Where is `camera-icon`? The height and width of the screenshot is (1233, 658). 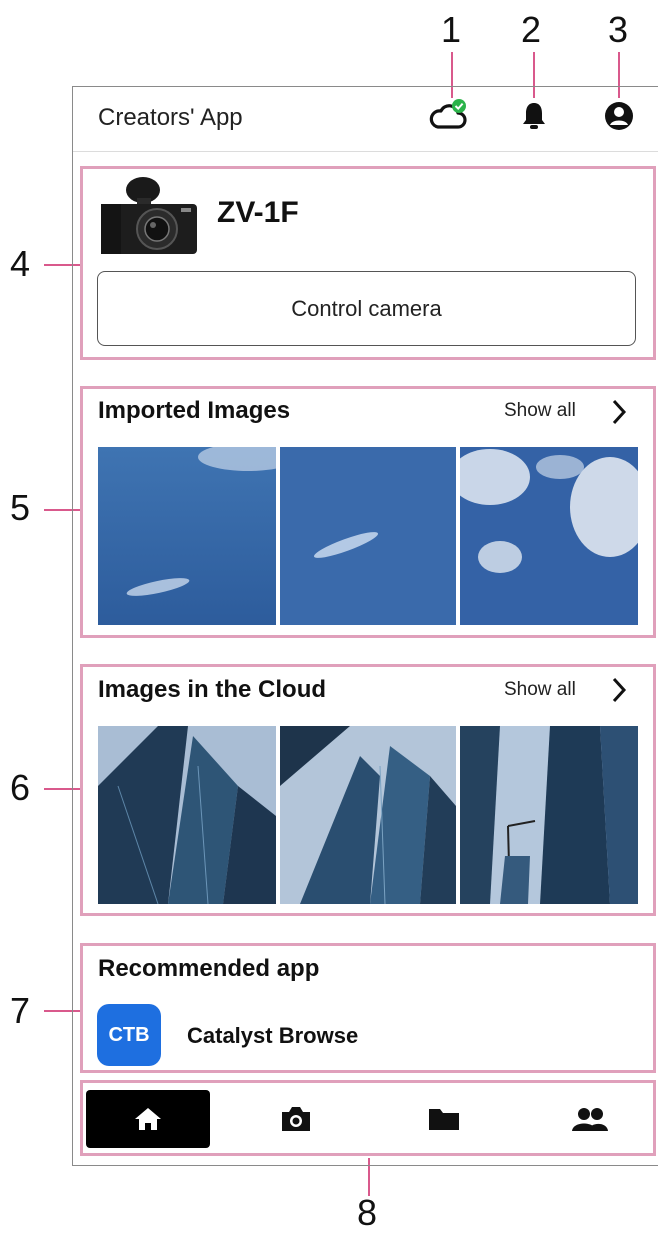 camera-icon is located at coordinates (296, 1119).